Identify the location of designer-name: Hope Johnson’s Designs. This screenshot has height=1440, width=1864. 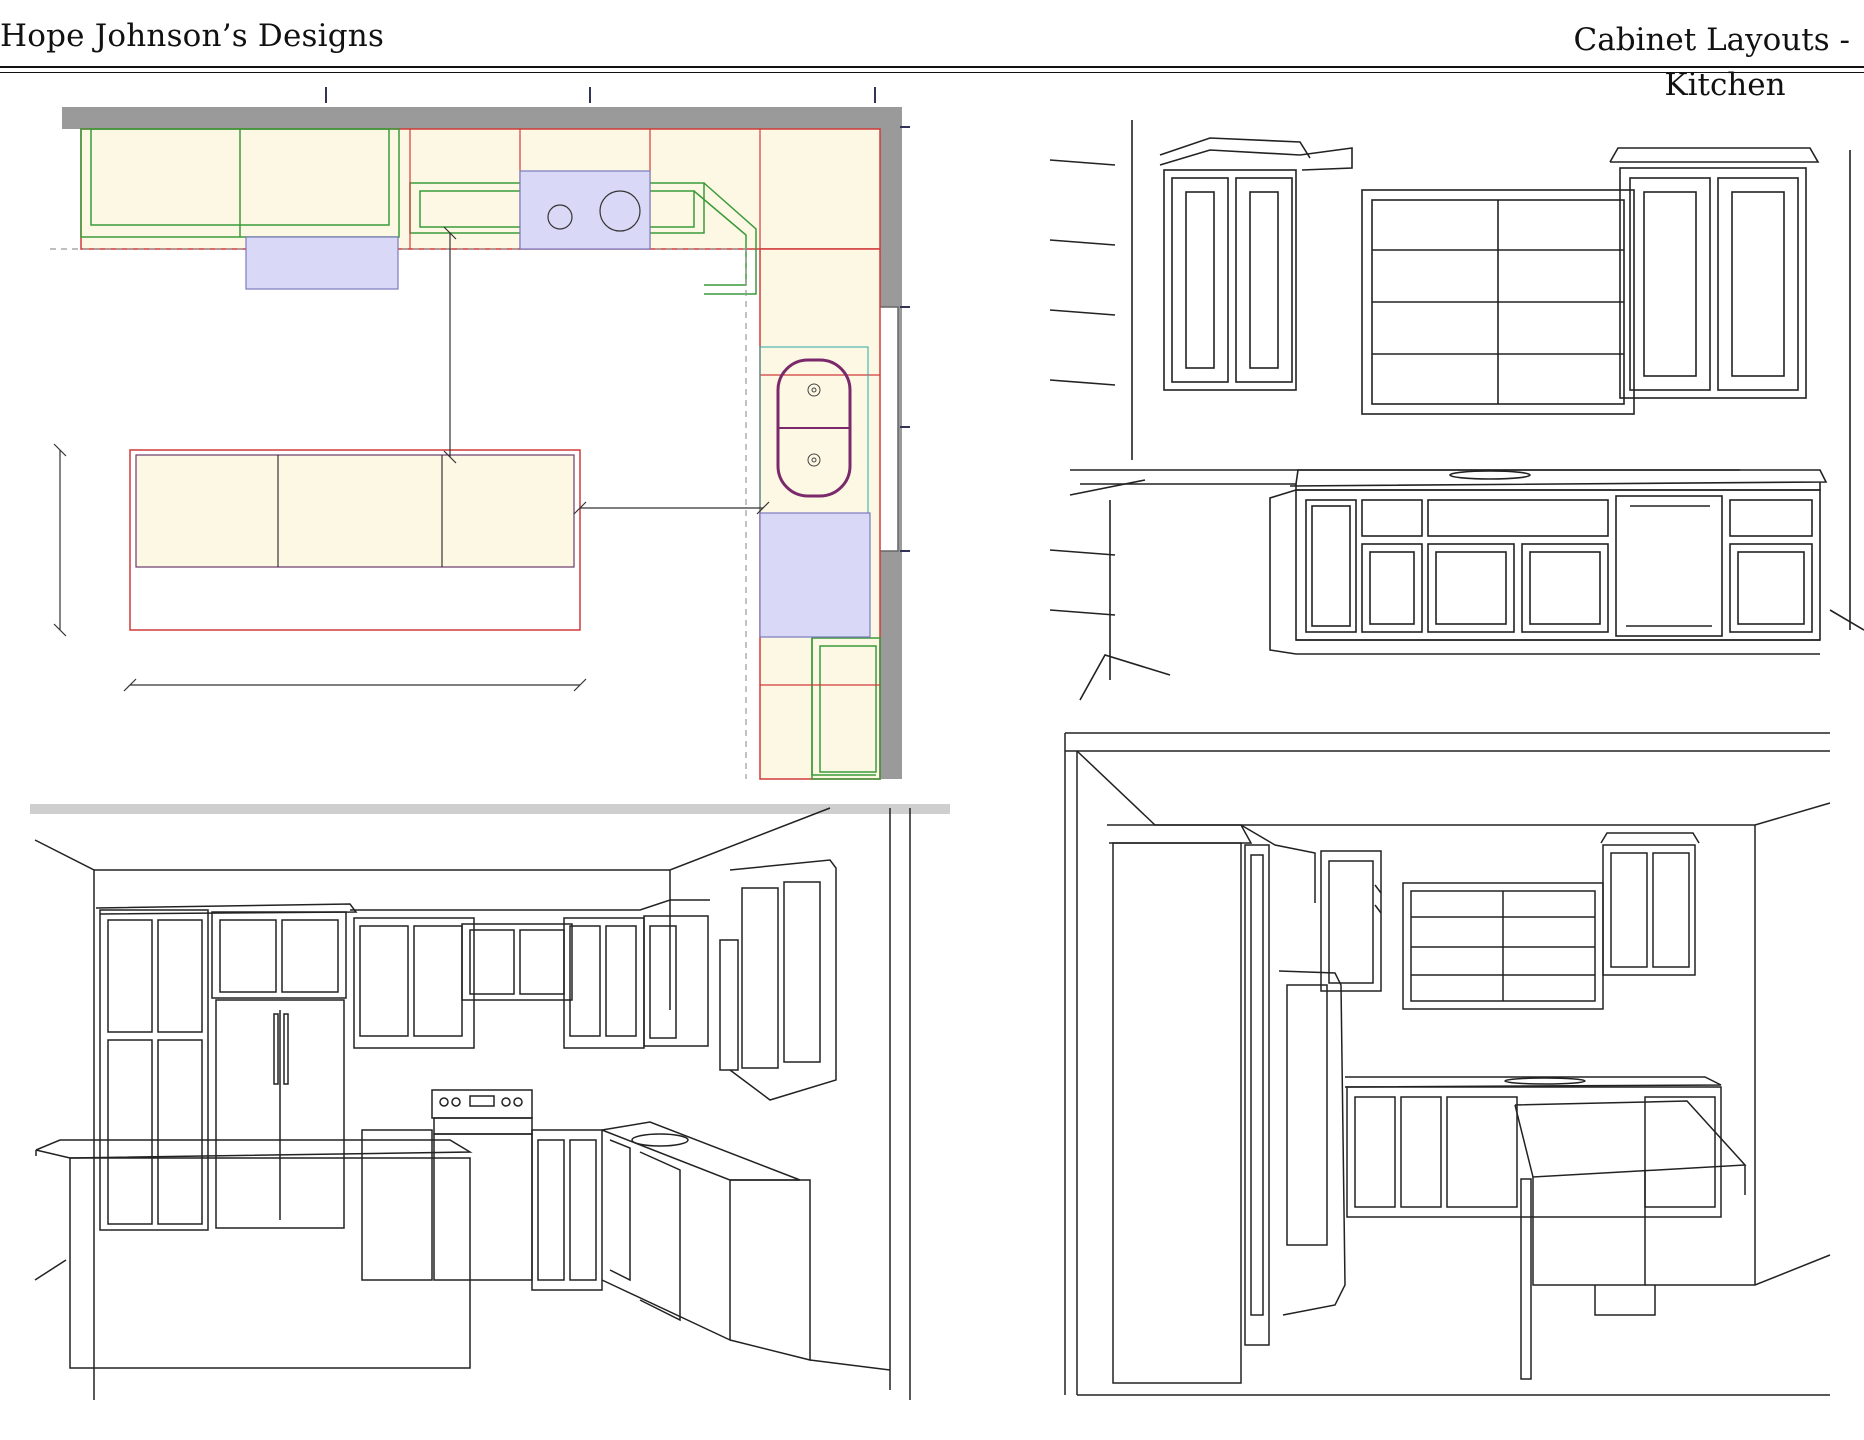
(192, 36).